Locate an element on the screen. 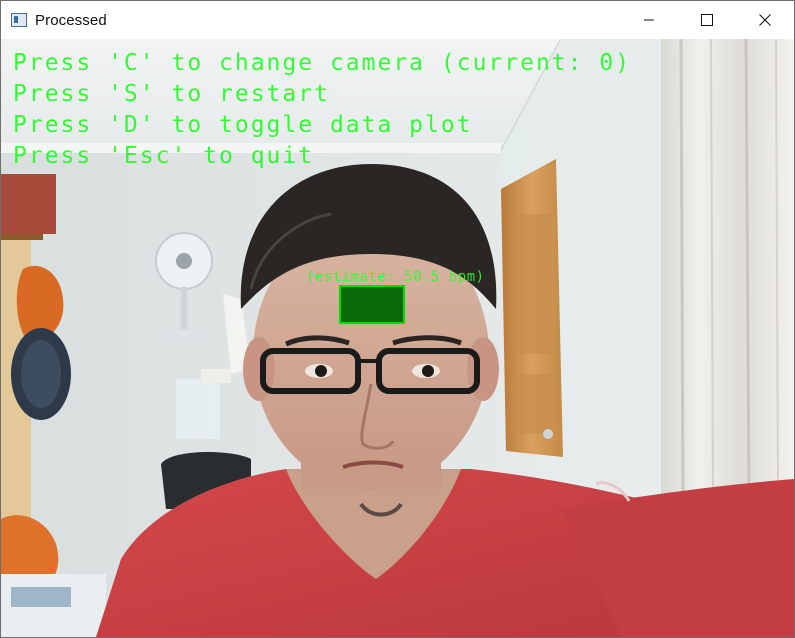 This screenshot has height=638, width=795. close-button is located at coordinates (765, 20).